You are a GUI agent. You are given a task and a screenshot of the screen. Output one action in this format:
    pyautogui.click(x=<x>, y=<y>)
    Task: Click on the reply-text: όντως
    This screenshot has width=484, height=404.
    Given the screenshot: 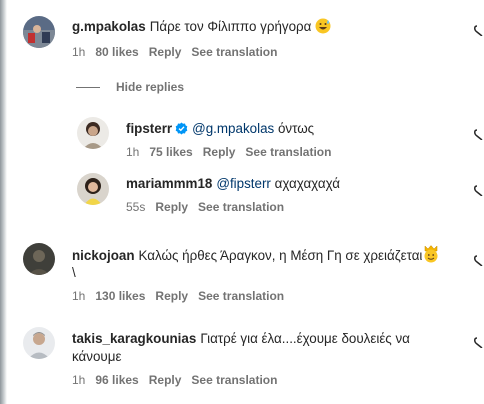 What is the action you would take?
    pyautogui.click(x=296, y=128)
    